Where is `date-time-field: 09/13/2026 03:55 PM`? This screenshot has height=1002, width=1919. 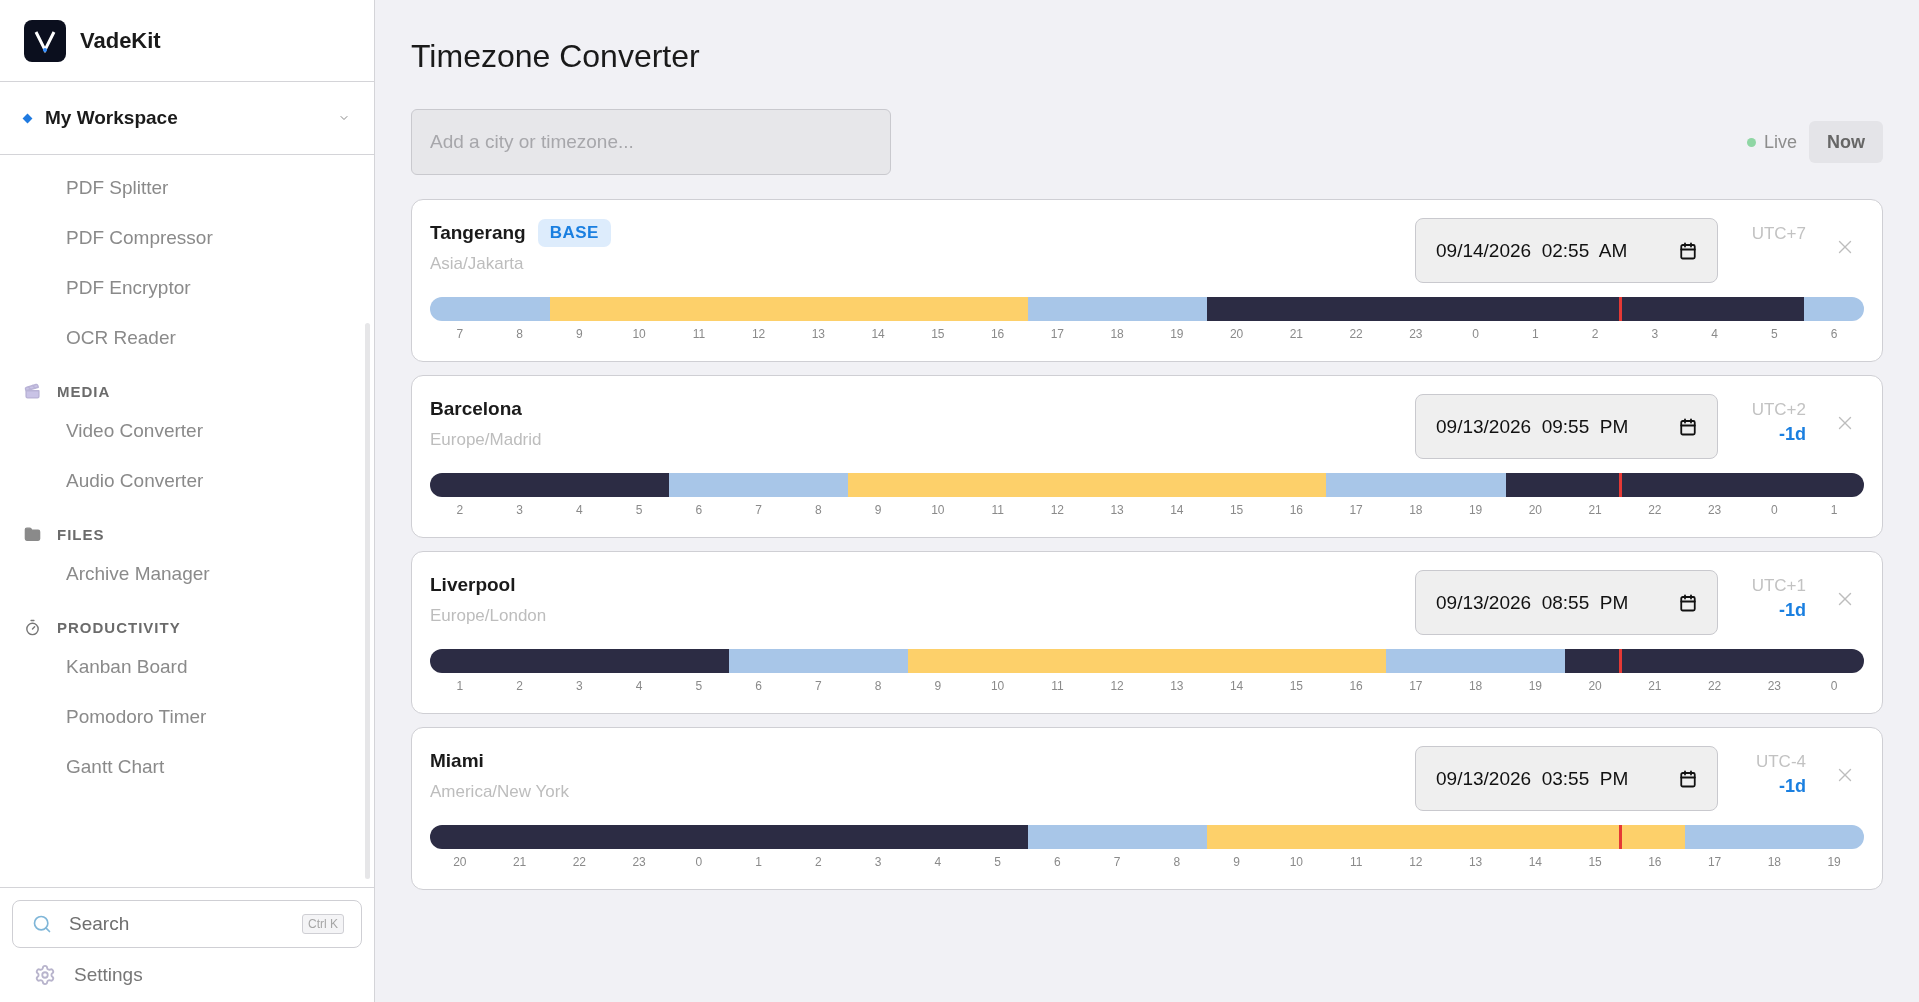
date-time-field: 09/13/2026 03:55 PM is located at coordinates (1566, 778).